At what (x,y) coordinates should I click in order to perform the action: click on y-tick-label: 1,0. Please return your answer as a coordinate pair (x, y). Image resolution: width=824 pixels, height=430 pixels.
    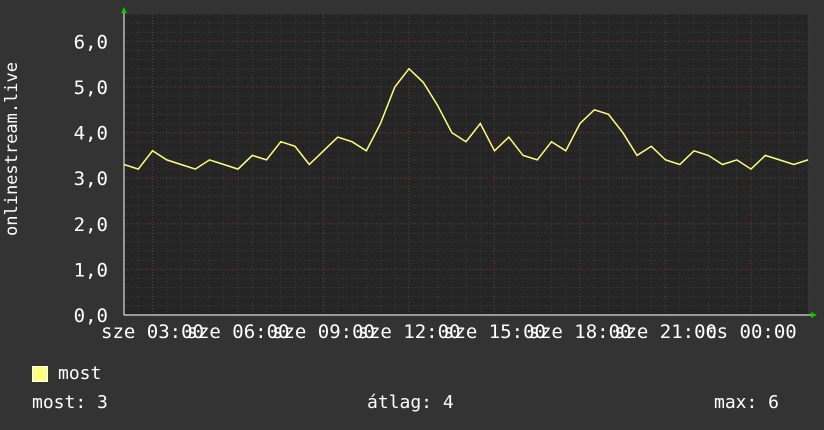
    Looking at the image, I should click on (91, 270).